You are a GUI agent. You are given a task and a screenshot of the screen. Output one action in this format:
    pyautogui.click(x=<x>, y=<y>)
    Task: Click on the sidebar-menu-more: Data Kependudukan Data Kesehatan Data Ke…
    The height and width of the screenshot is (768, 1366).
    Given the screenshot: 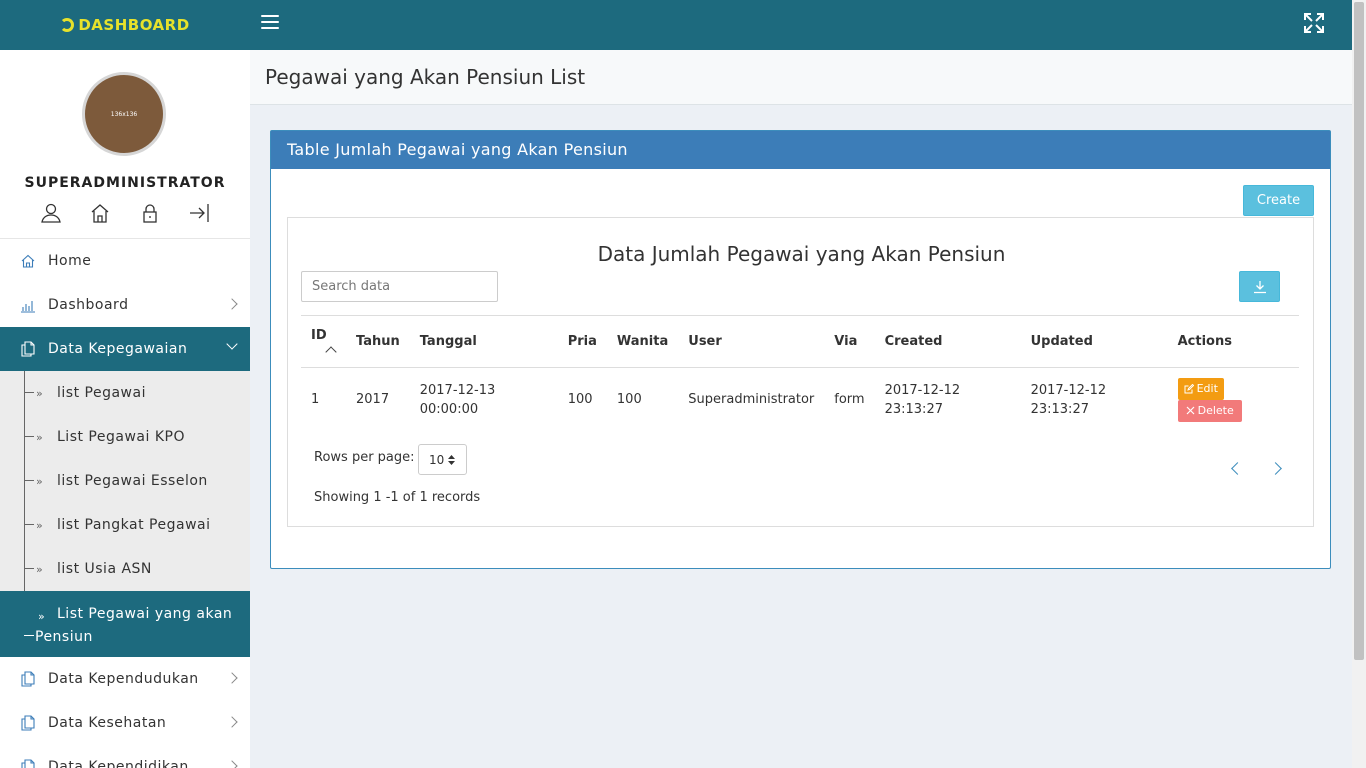 What is the action you would take?
    pyautogui.click(x=125, y=712)
    